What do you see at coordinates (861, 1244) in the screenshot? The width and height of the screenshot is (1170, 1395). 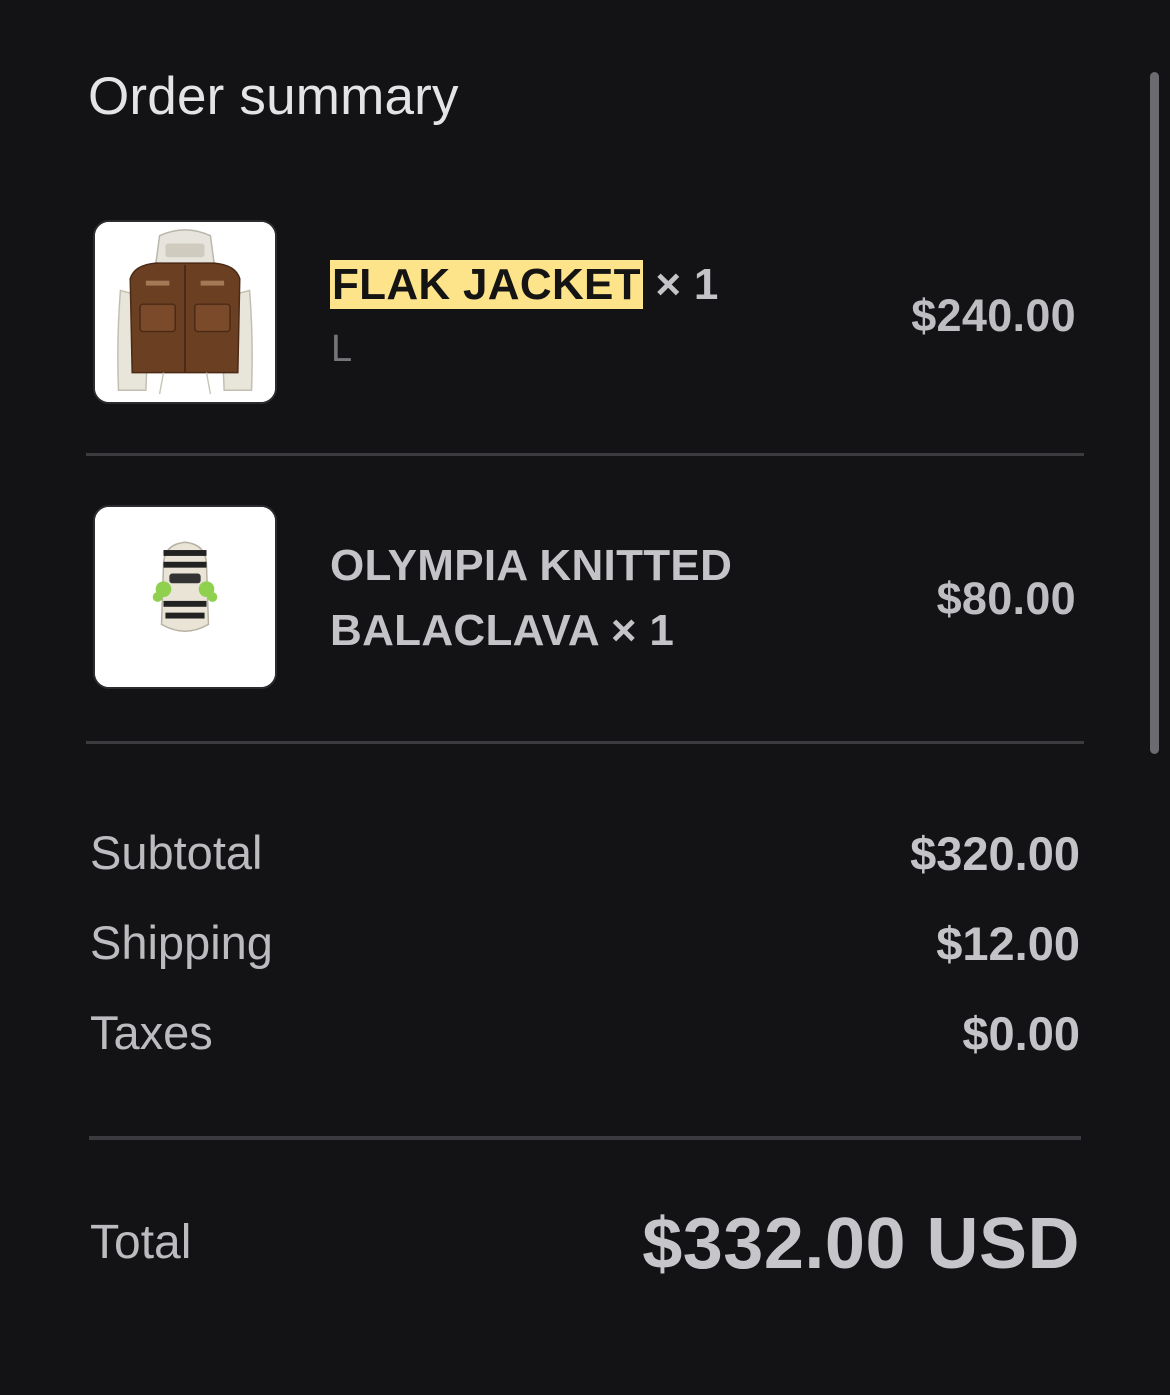 I see `total-value: $332.00 USD` at bounding box center [861, 1244].